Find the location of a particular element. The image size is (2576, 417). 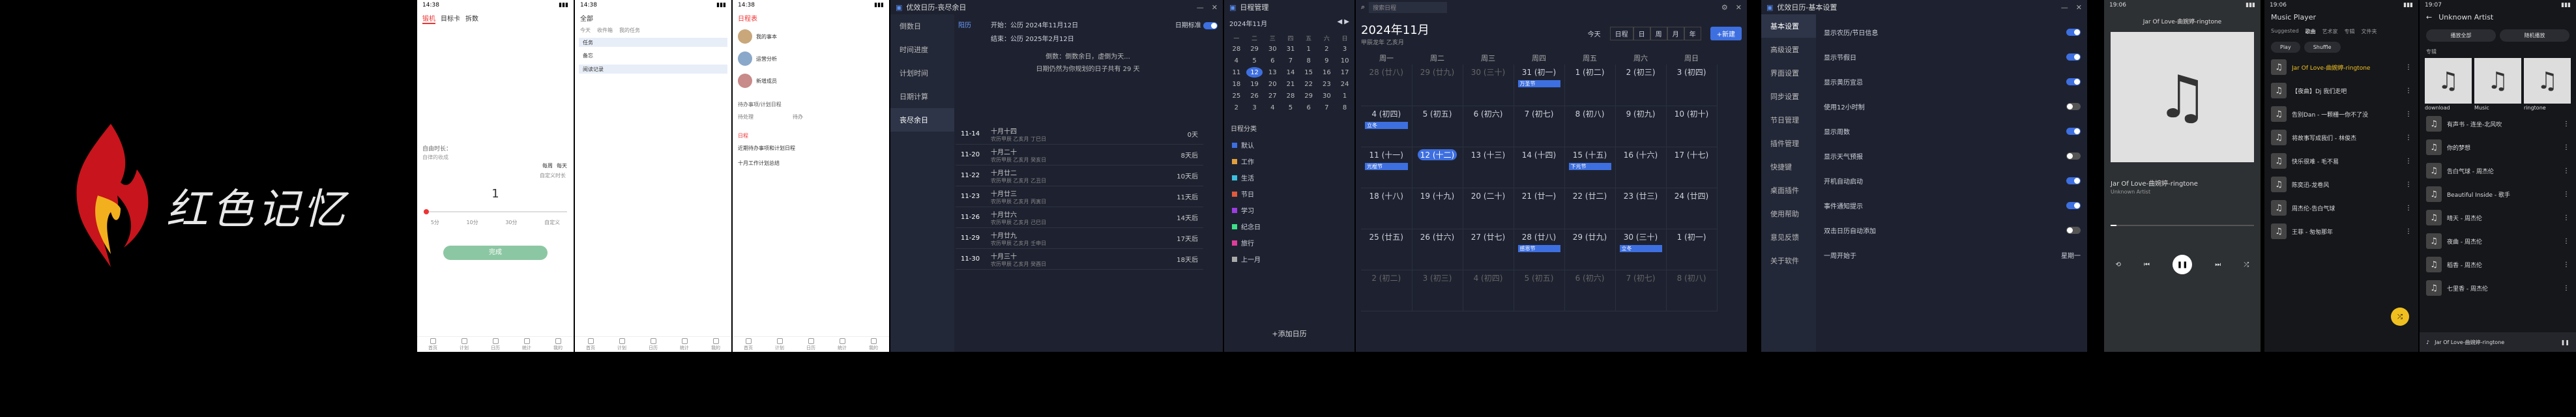

nav-arrows-icon: ◀ ▶ is located at coordinates (1343, 23).